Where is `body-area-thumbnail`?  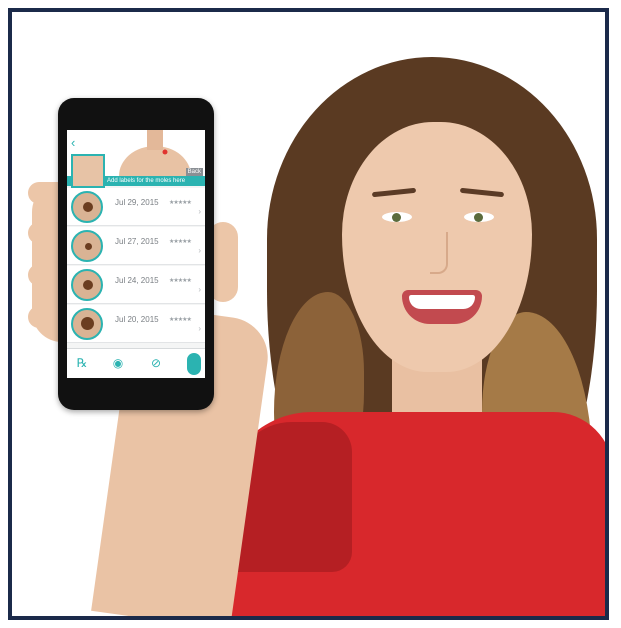 body-area-thumbnail is located at coordinates (88, 171).